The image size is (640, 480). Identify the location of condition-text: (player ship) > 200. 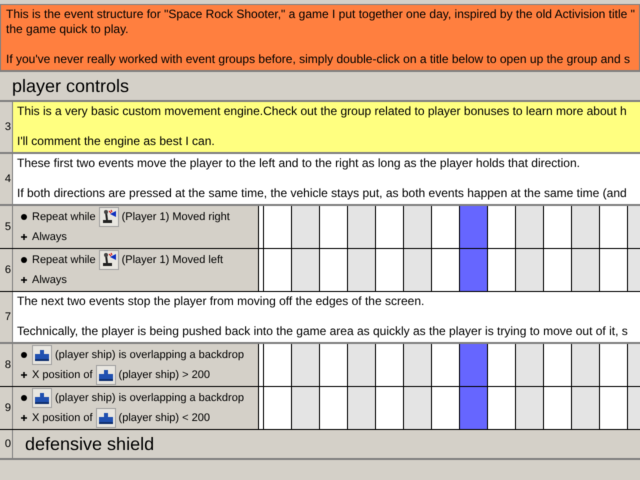
(164, 375).